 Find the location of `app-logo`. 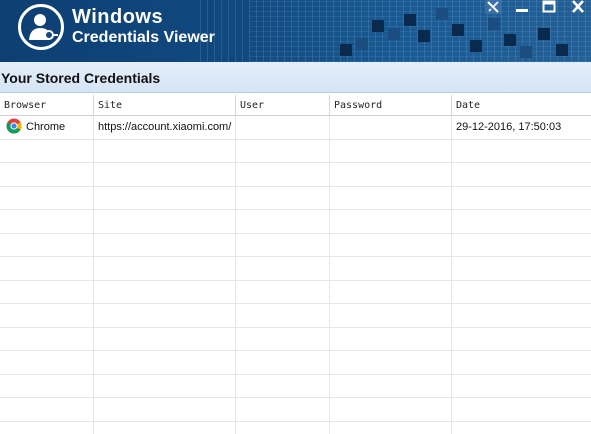

app-logo is located at coordinates (41, 27).